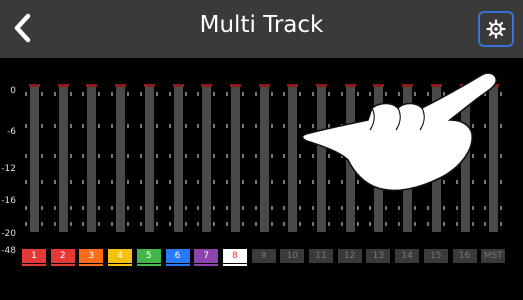 The image size is (523, 300). I want to click on scale-label: -12, so click(8, 169).